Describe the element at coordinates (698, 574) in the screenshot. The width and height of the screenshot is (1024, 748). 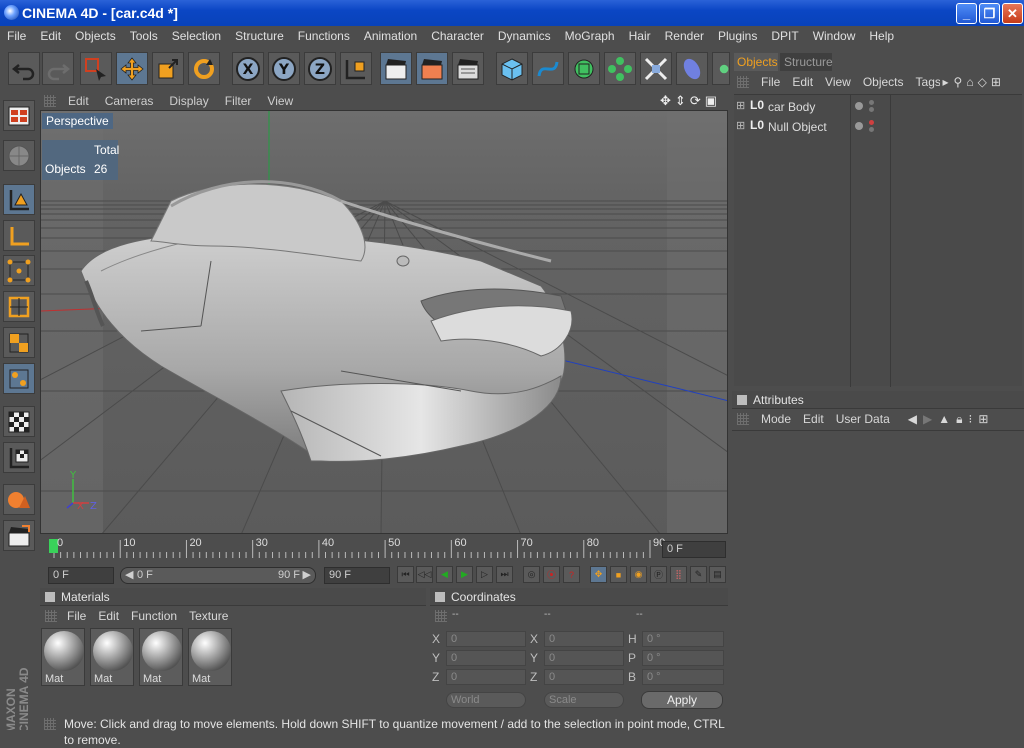
I see `key-scheme-button: ✎` at that location.